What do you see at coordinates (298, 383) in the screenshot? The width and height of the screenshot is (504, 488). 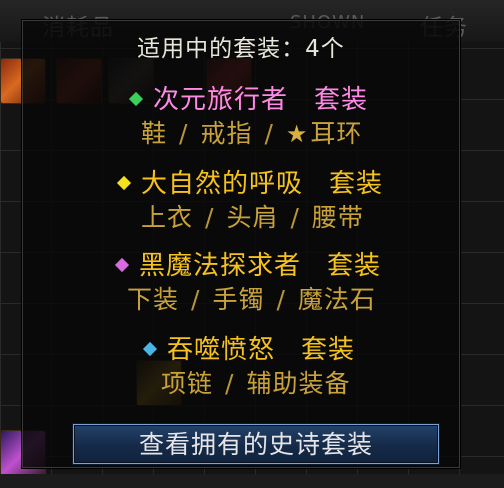 I see `set-part: 辅助装备` at bounding box center [298, 383].